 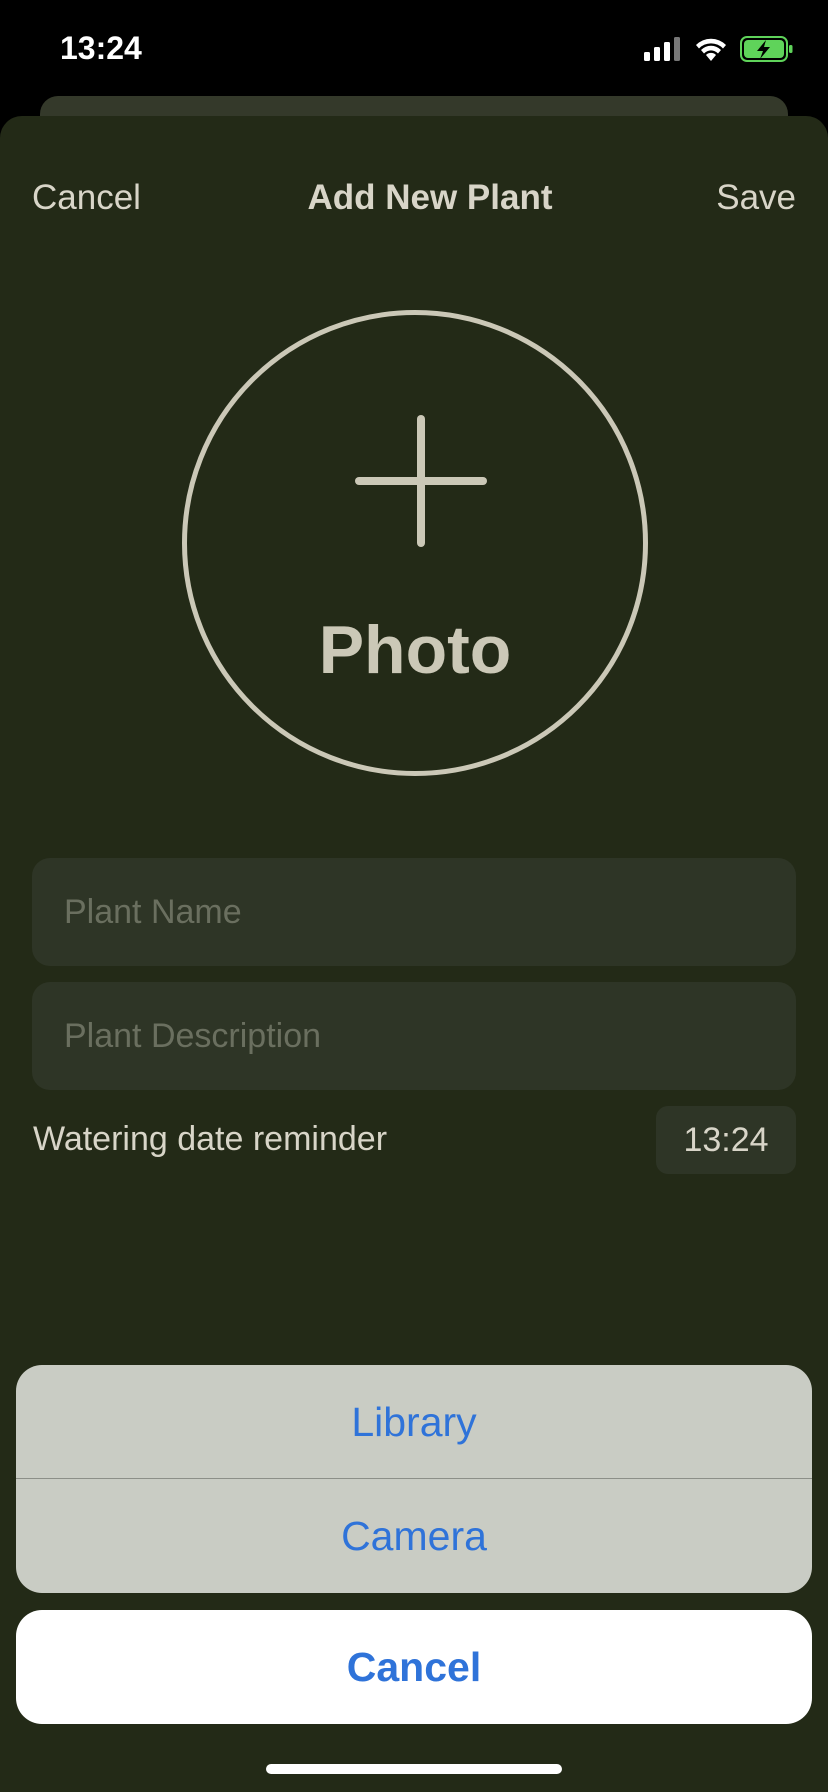 I want to click on cellular-signal-icon, so click(x=663, y=51).